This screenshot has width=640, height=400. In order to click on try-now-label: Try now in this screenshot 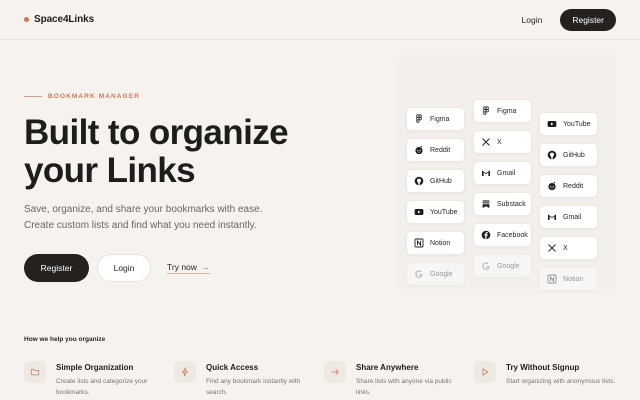, I will do `click(182, 267)`.